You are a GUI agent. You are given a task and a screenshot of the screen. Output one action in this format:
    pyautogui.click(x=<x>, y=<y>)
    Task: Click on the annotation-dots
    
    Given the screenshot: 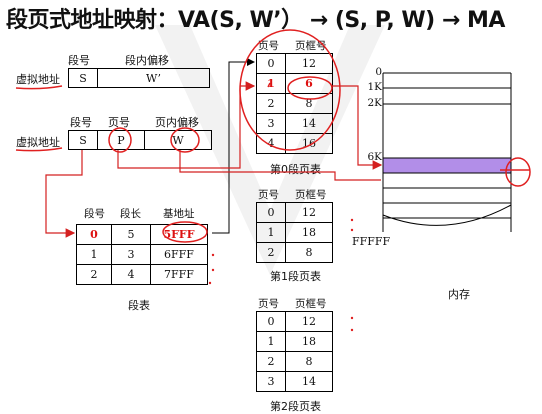 What is the action you would take?
    pyautogui.click(x=281, y=275)
    